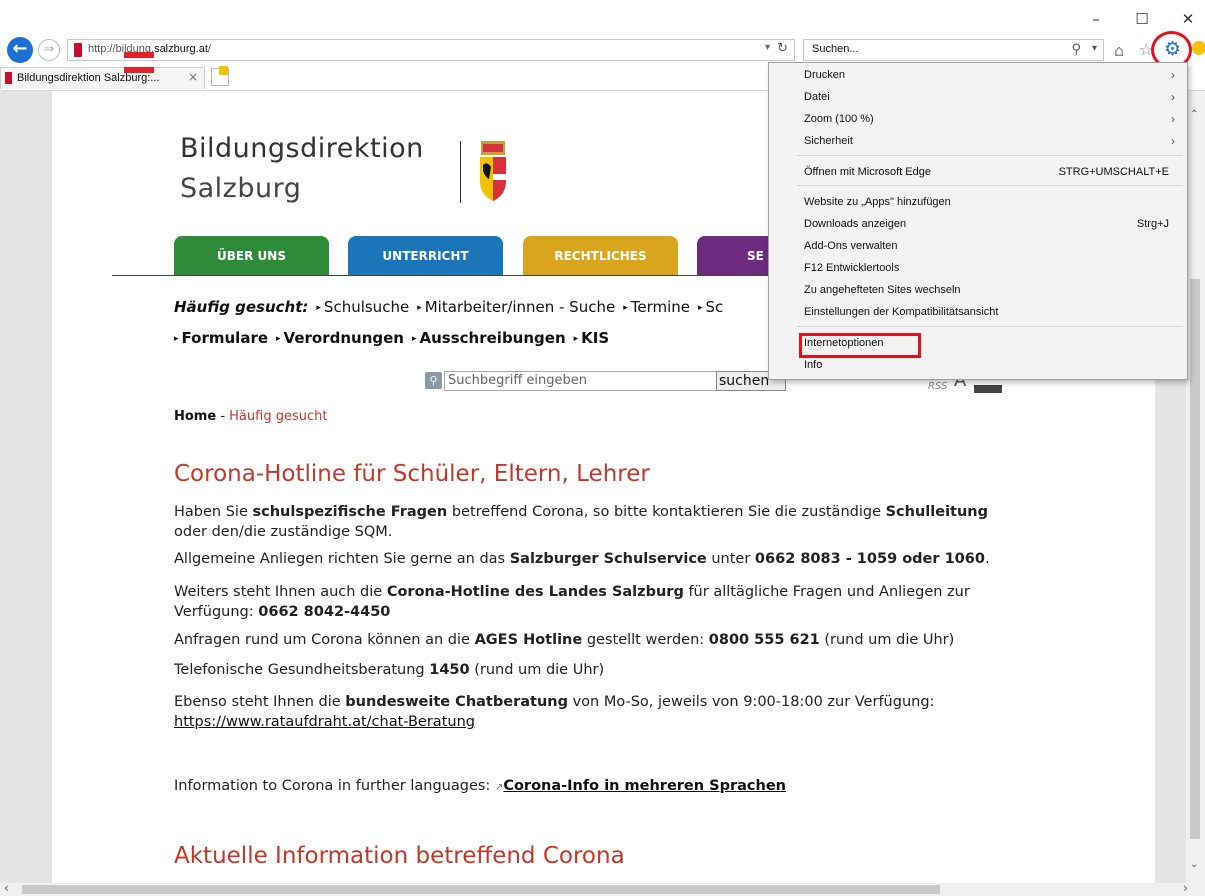  Describe the element at coordinates (953, 50) in the screenshot. I see `search-input: Suchen... ⚲ ▾` at that location.